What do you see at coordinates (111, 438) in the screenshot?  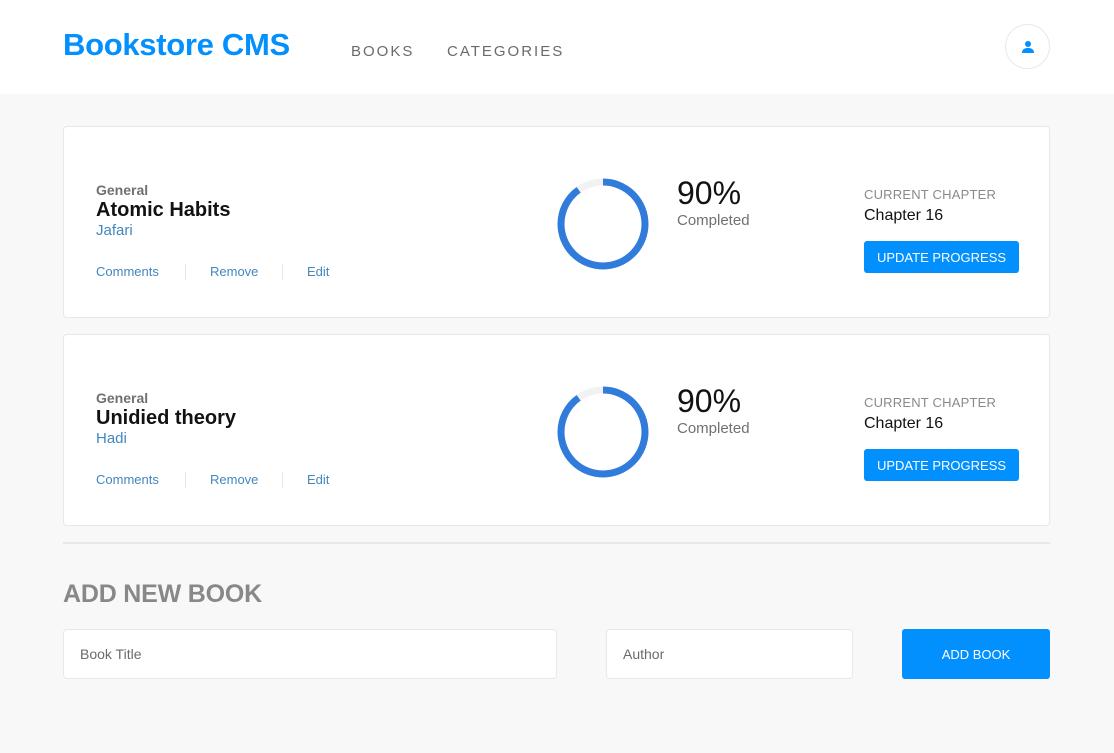 I see `book-author: Hadi` at bounding box center [111, 438].